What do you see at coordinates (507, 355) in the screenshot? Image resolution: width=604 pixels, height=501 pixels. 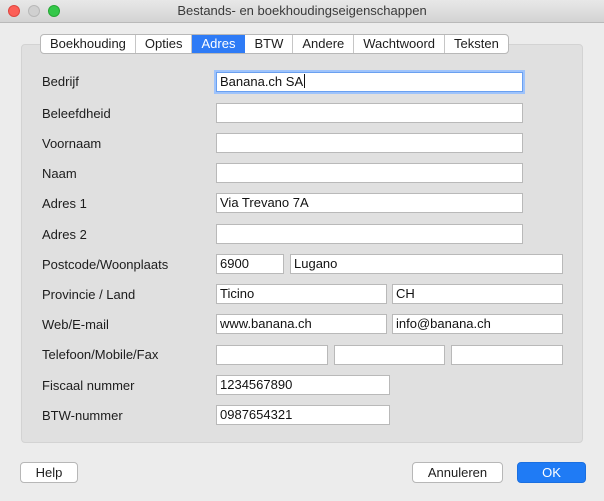 I see `fax-field` at bounding box center [507, 355].